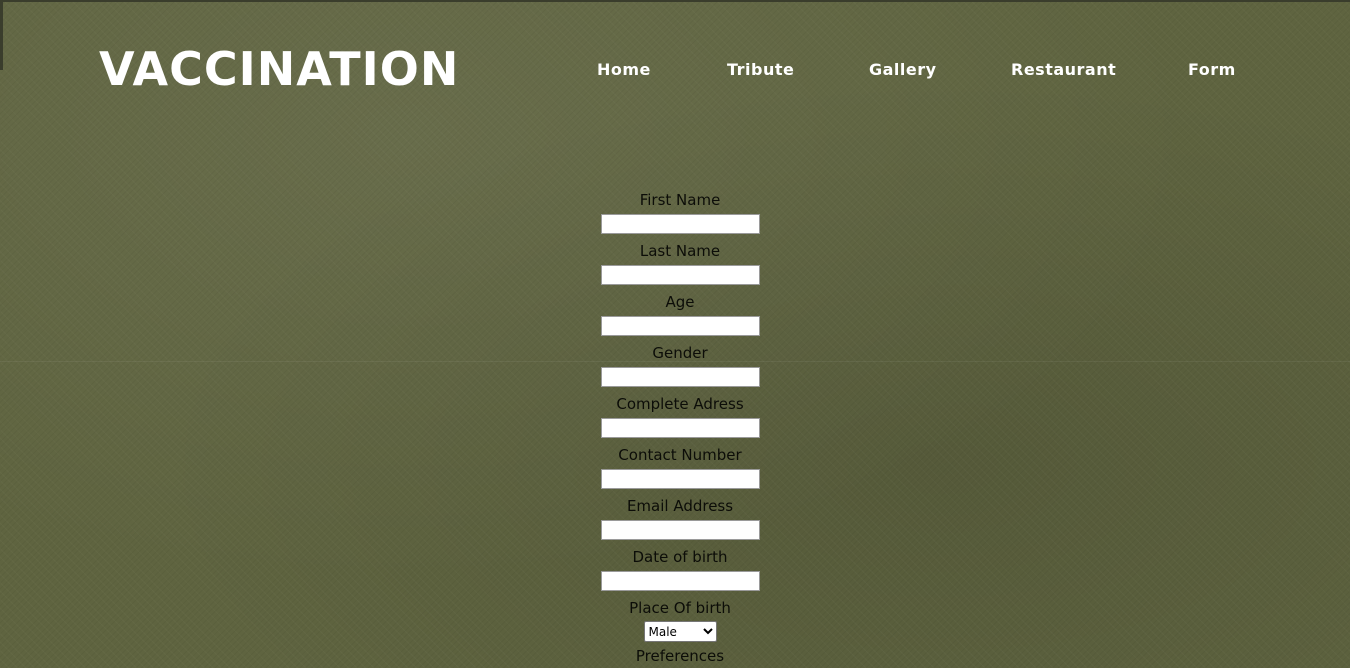 This screenshot has height=668, width=1350. What do you see at coordinates (680, 377) in the screenshot?
I see `gender-input` at bounding box center [680, 377].